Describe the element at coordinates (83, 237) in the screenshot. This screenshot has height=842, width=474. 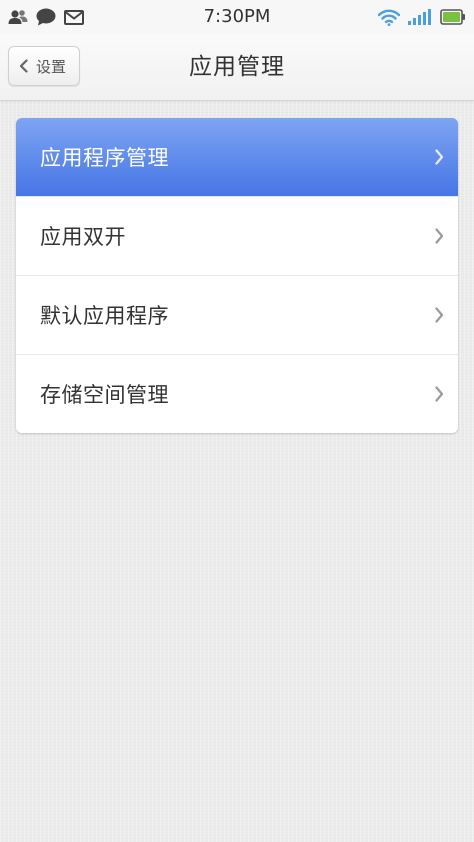
I see `menu-item-label: 应用双开` at that location.